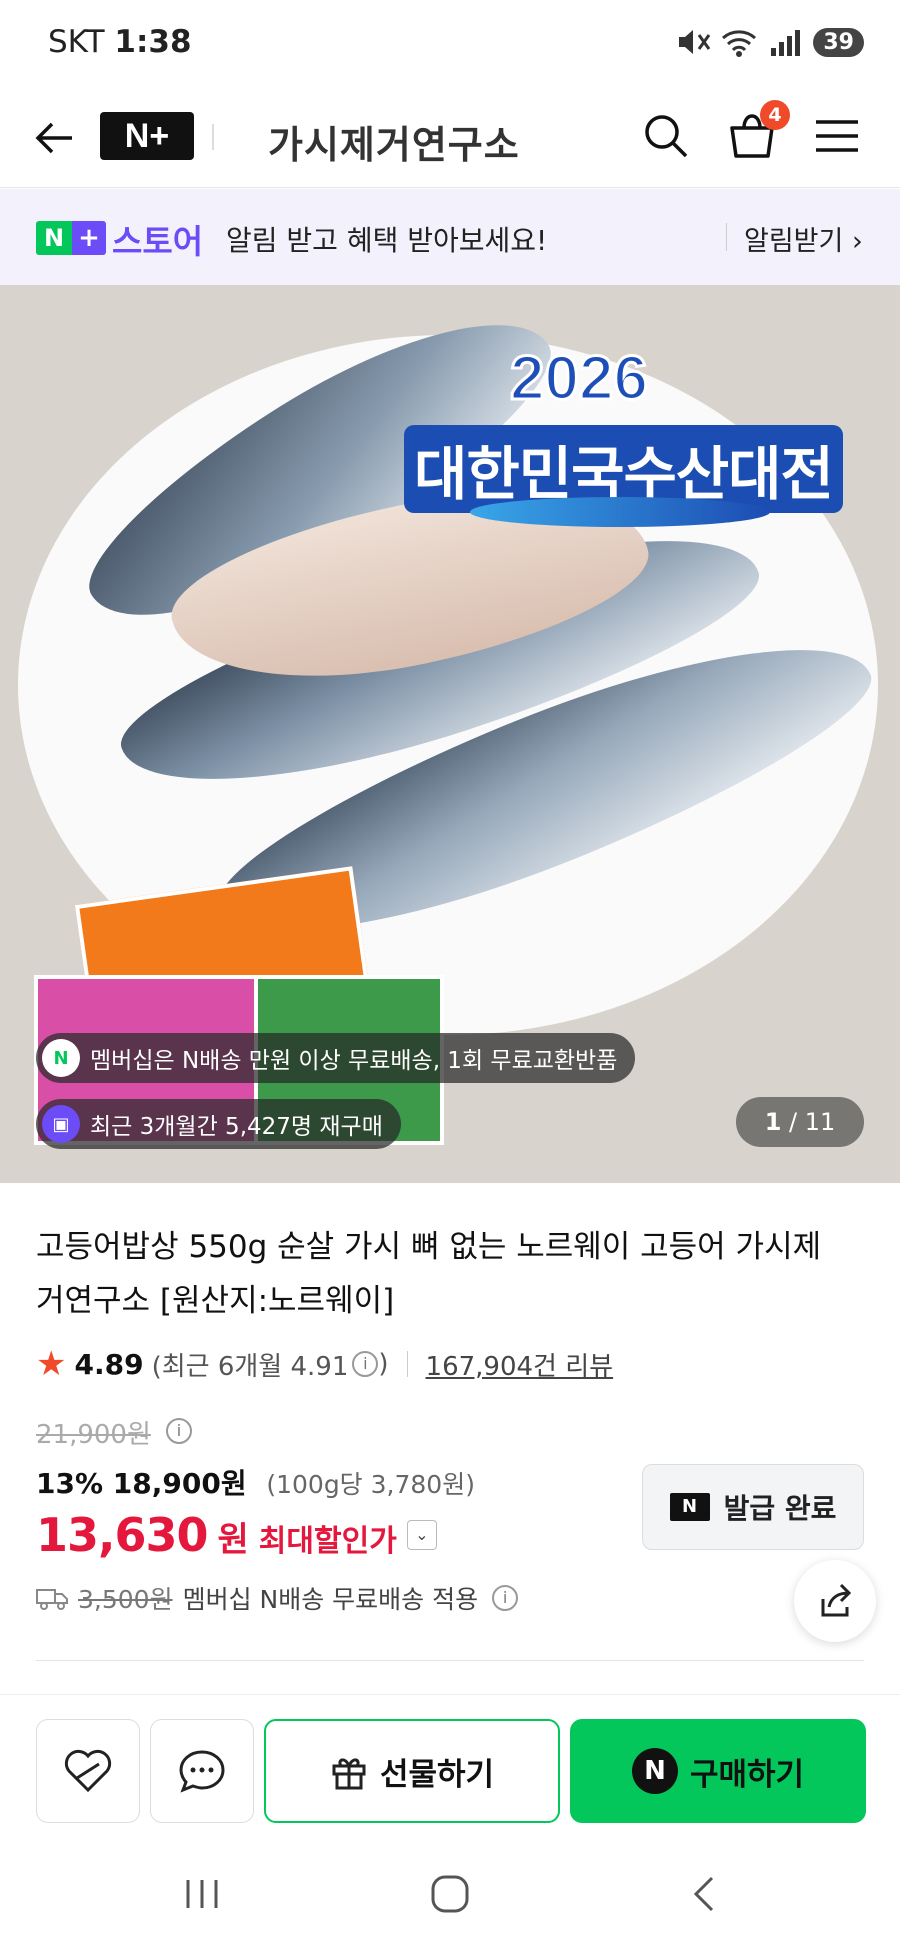 The width and height of the screenshot is (900, 1950). Describe the element at coordinates (54, 138) in the screenshot. I see `back-arrow-icon` at that location.